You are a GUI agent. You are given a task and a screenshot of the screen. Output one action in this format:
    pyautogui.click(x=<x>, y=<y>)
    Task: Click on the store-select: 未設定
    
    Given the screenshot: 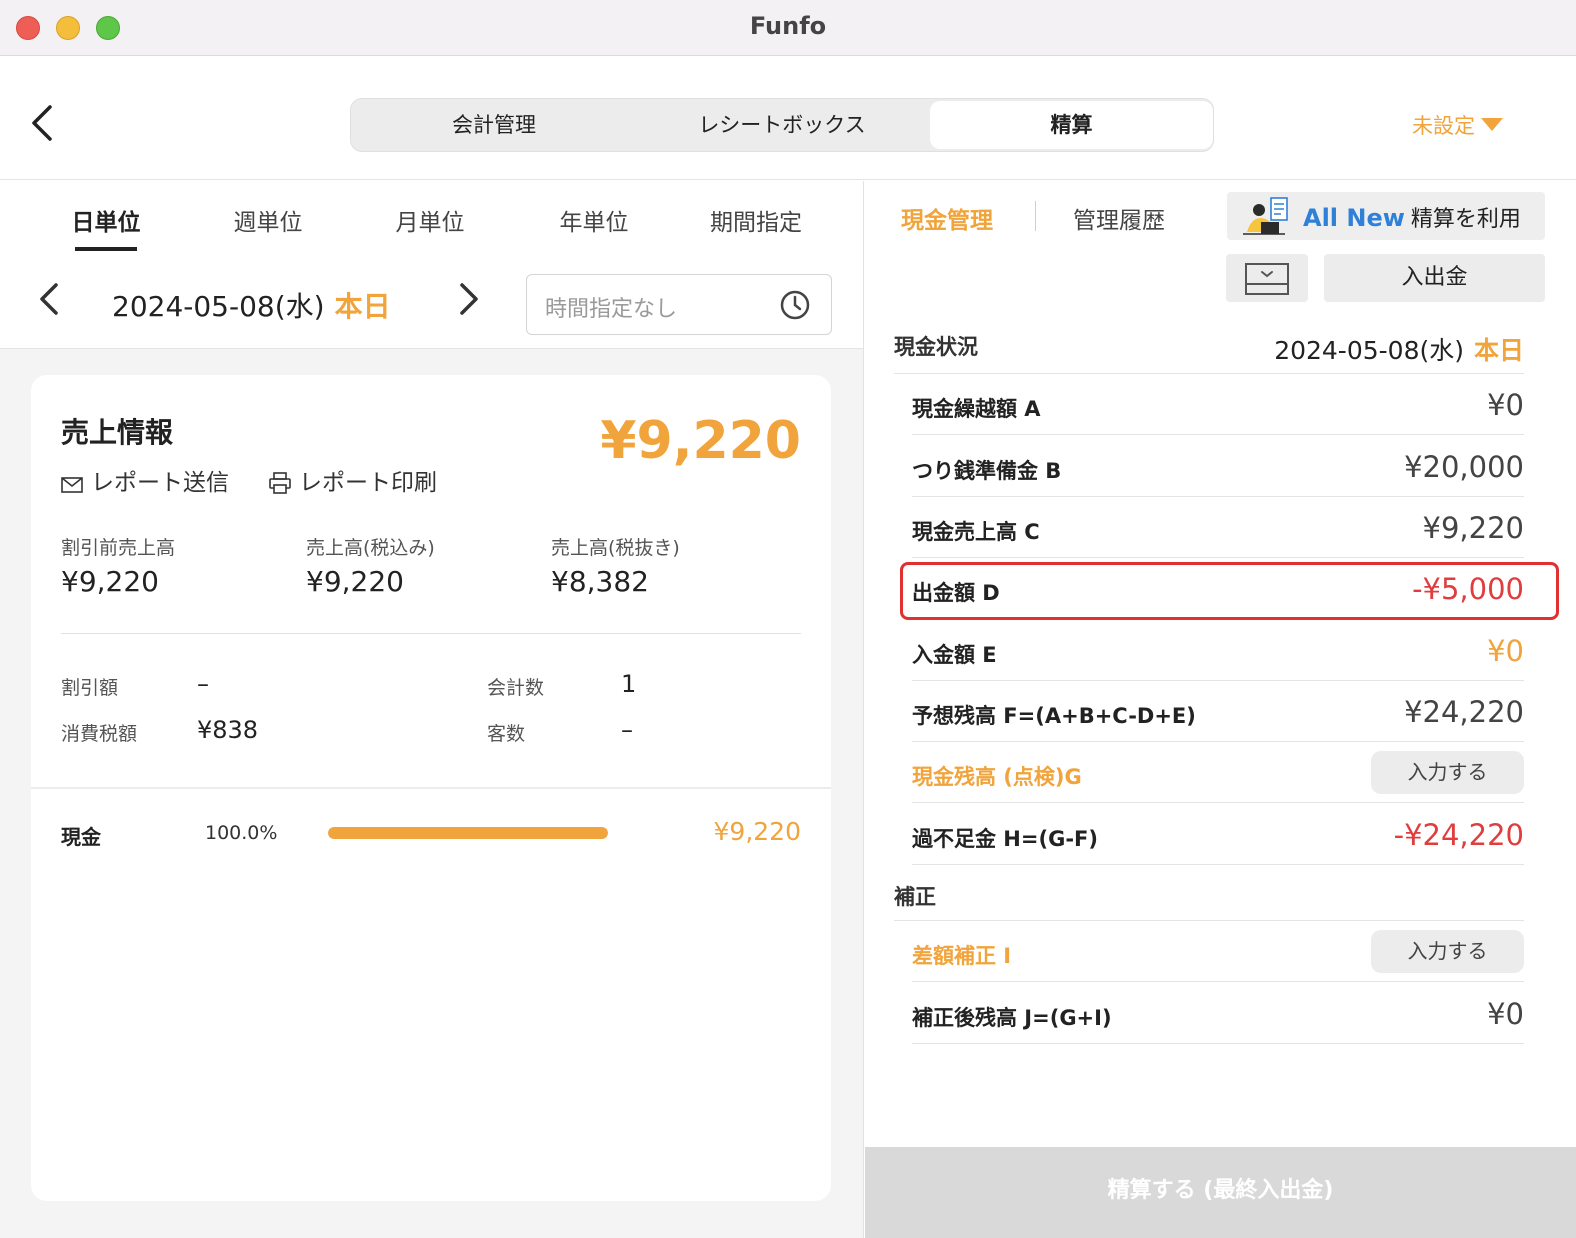 What is the action you would take?
    pyautogui.click(x=1457, y=125)
    